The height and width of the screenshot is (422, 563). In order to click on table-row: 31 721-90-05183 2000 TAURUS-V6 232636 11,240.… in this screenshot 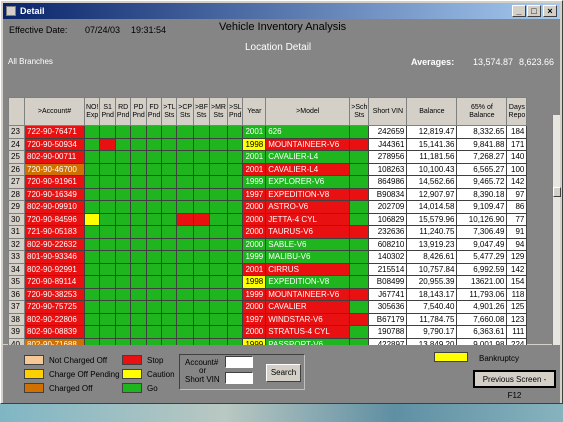, I will do `click(268, 232)`.